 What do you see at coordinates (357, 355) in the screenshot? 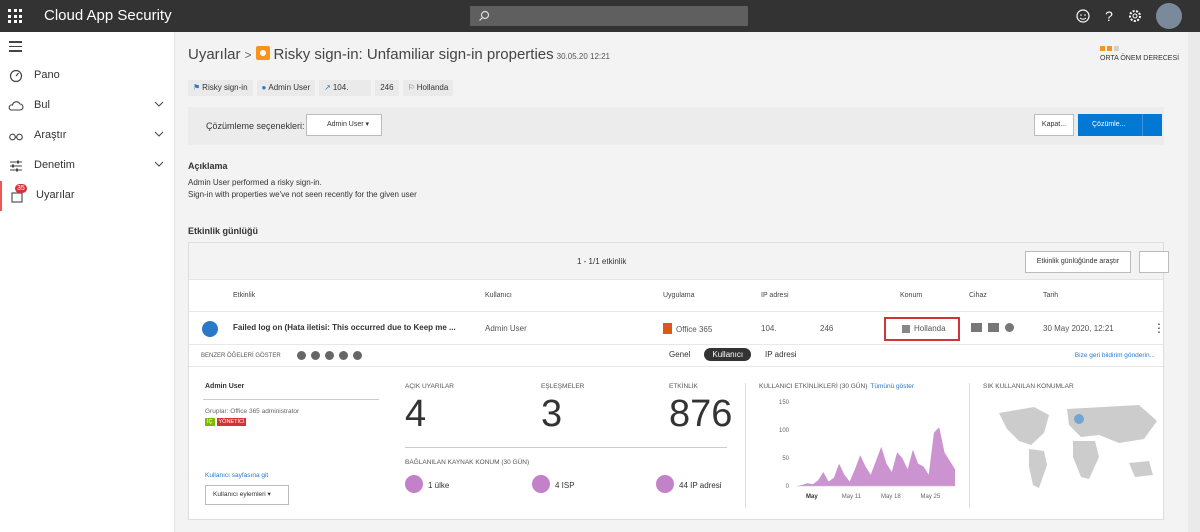
I see `time-similar-icon` at bounding box center [357, 355].